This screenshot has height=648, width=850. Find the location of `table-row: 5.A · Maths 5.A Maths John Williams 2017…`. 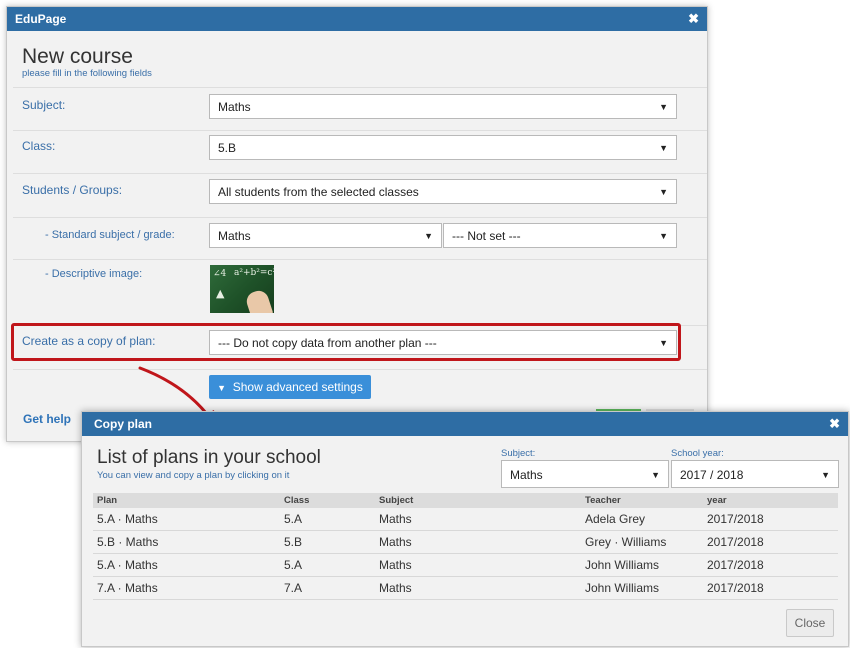

table-row: 5.A · Maths 5.A Maths John Williams 2017… is located at coordinates (465, 565).